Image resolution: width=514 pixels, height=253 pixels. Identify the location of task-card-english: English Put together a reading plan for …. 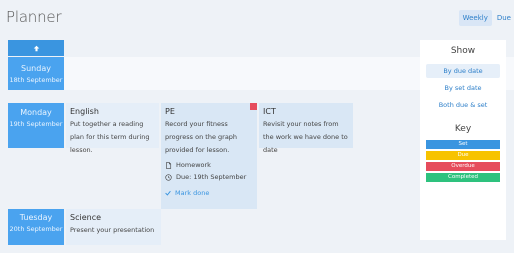
(112, 128).